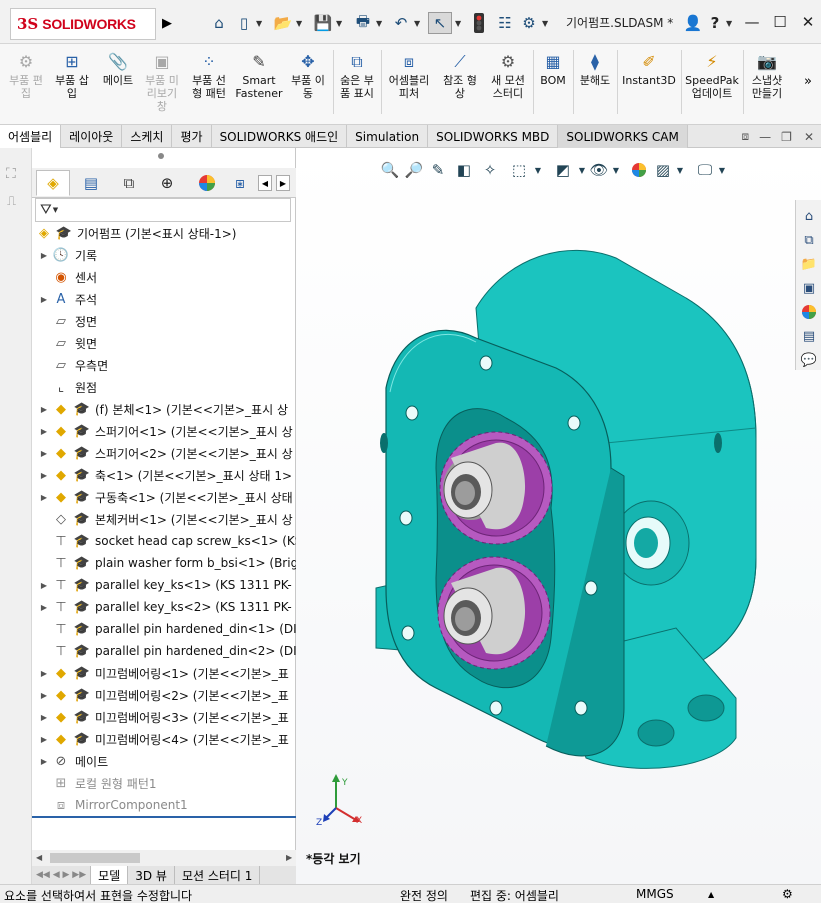  What do you see at coordinates (401, 23) in the screenshot?
I see `undo-icon: ↶` at bounding box center [401, 23].